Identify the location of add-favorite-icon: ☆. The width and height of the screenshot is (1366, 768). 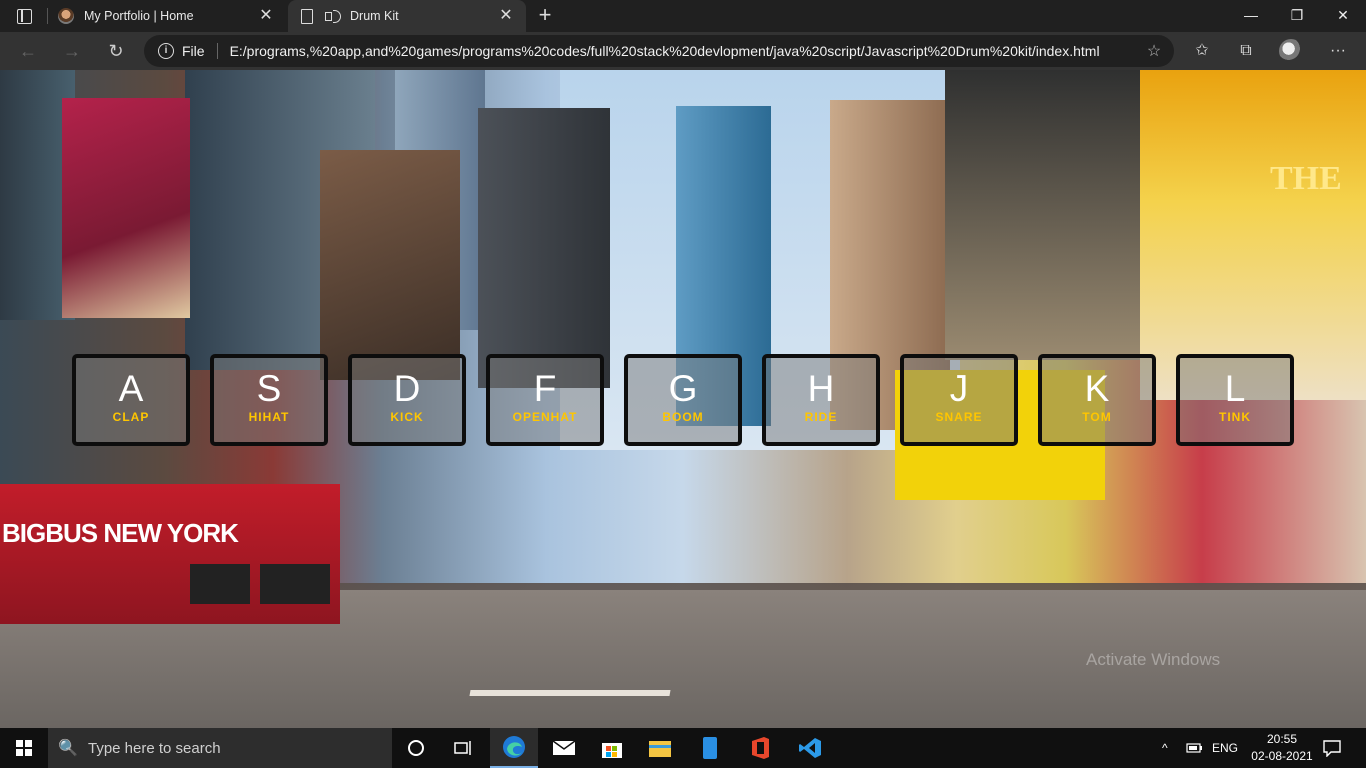
(1154, 51).